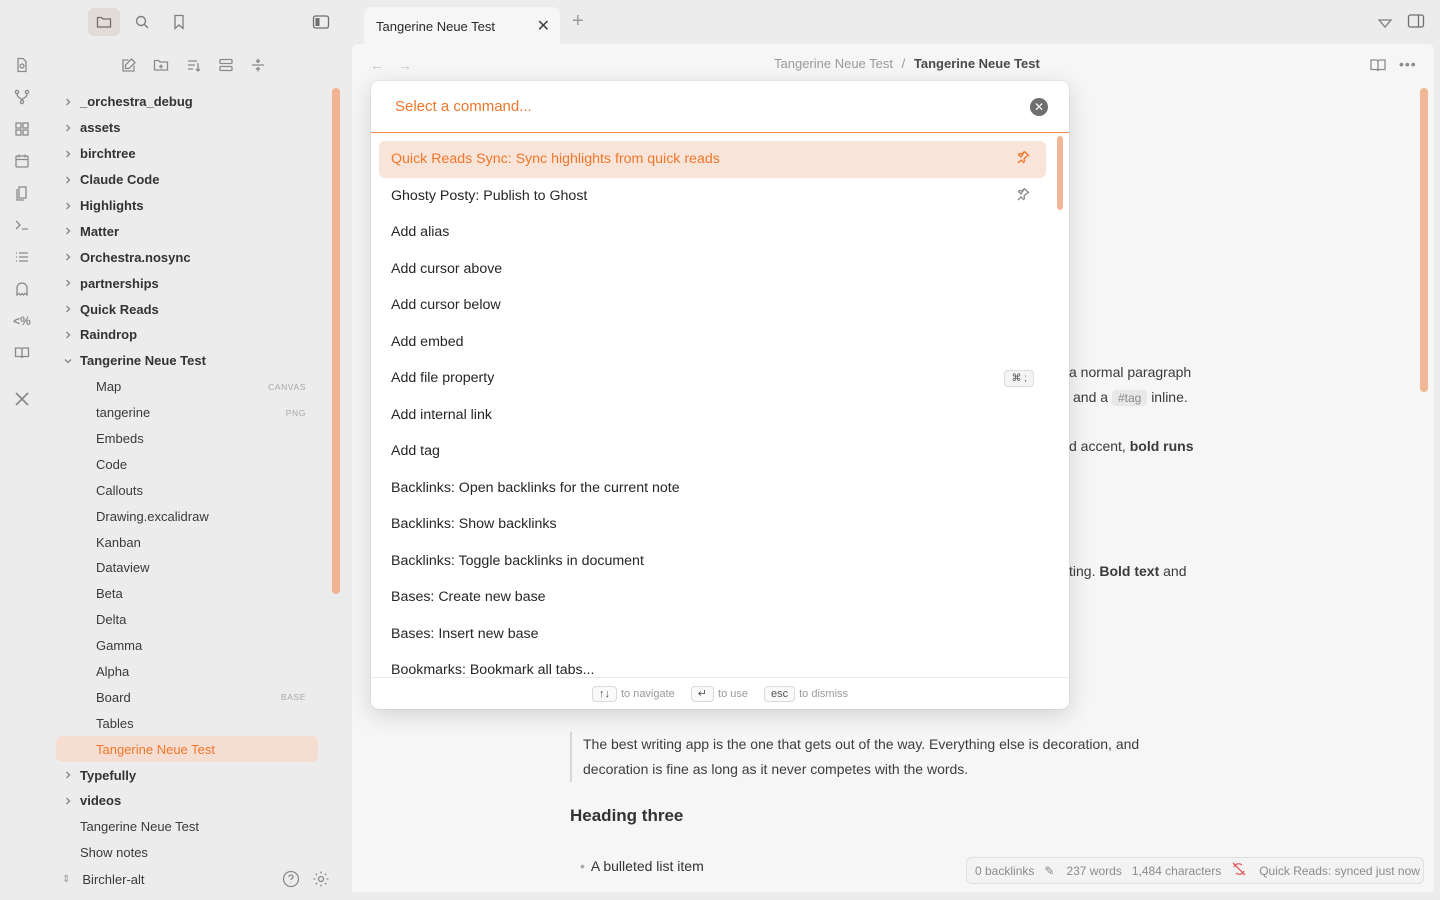 The image size is (1440, 900). Describe the element at coordinates (543, 26) in the screenshot. I see `close-tab-icon: ✕` at that location.